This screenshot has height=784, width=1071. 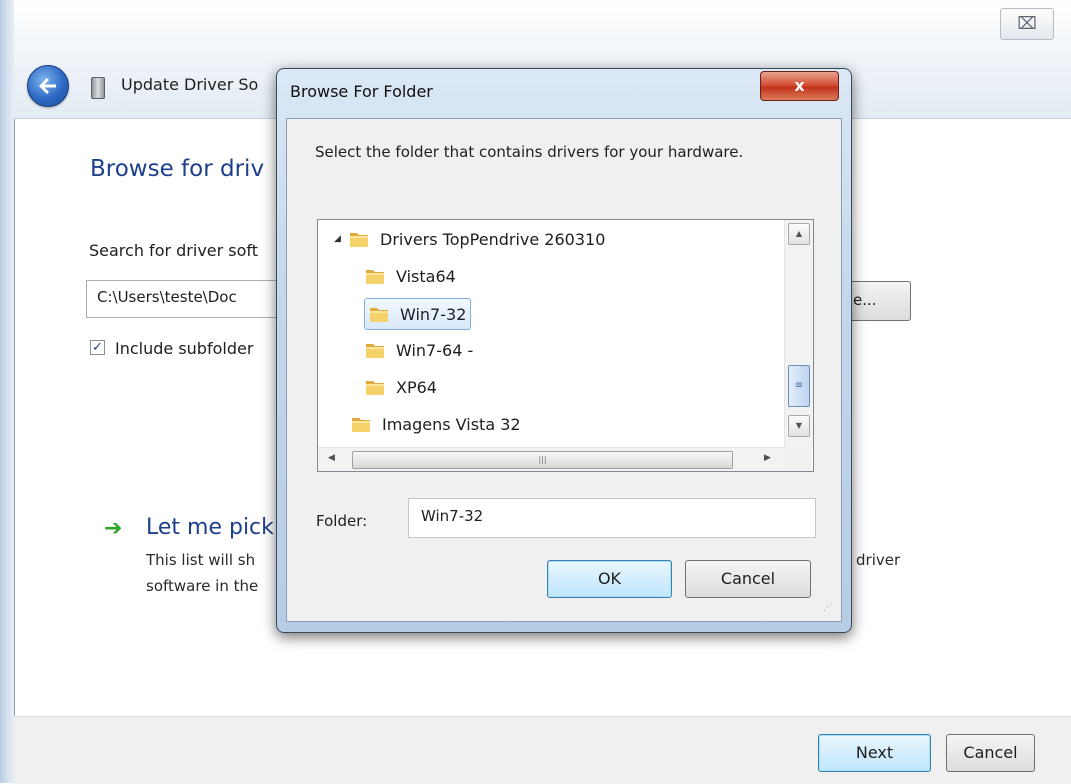 What do you see at coordinates (990, 753) in the screenshot?
I see `wizard-cancel-button: Cancel` at bounding box center [990, 753].